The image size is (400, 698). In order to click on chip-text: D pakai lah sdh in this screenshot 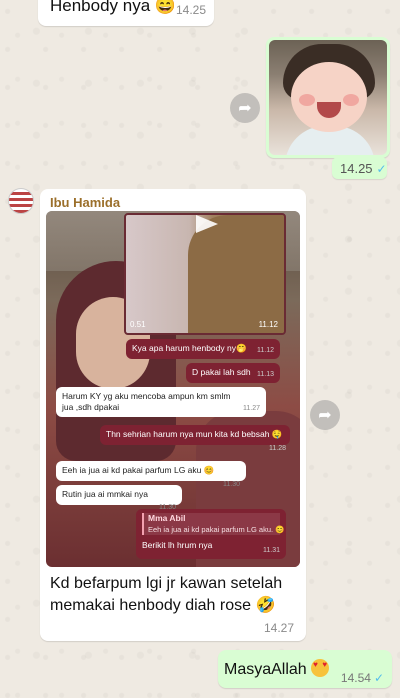, I will do `click(221, 372)`.